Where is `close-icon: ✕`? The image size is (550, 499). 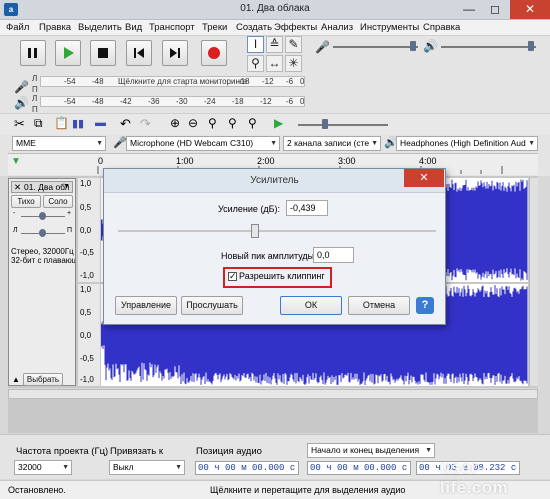 close-icon: ✕ is located at coordinates (530, 9).